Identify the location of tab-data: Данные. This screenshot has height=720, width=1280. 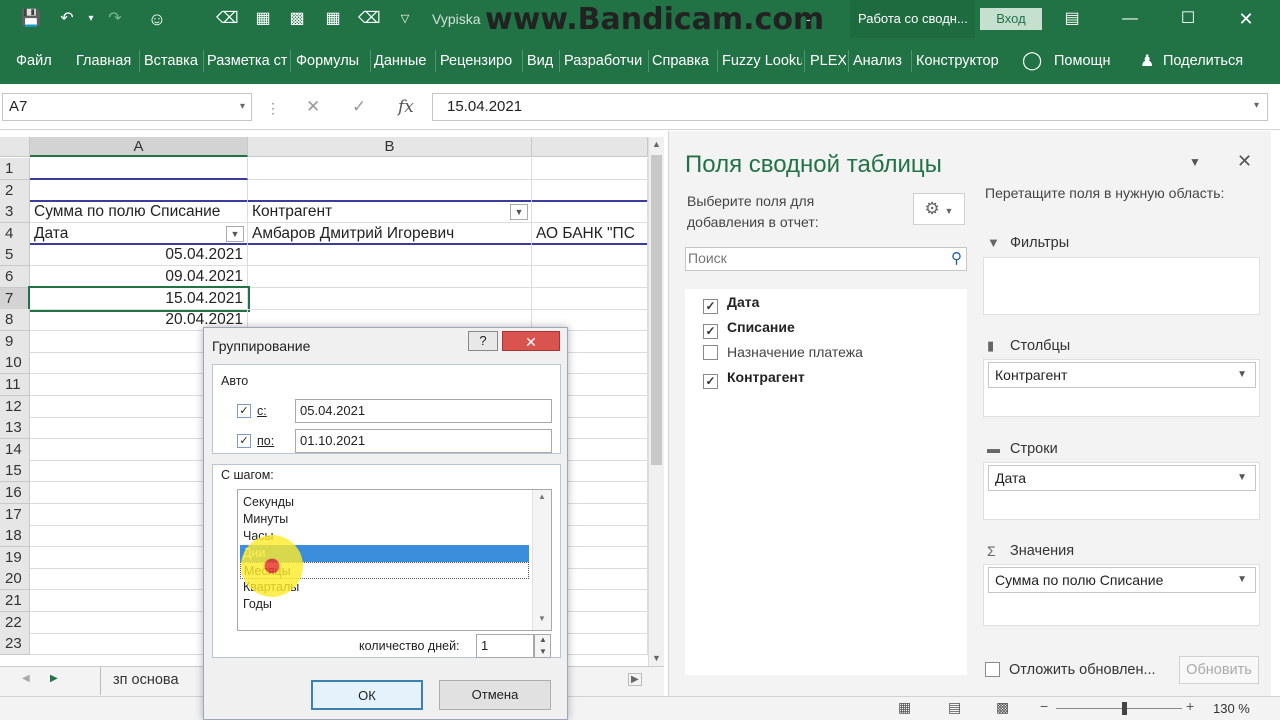
(404, 61).